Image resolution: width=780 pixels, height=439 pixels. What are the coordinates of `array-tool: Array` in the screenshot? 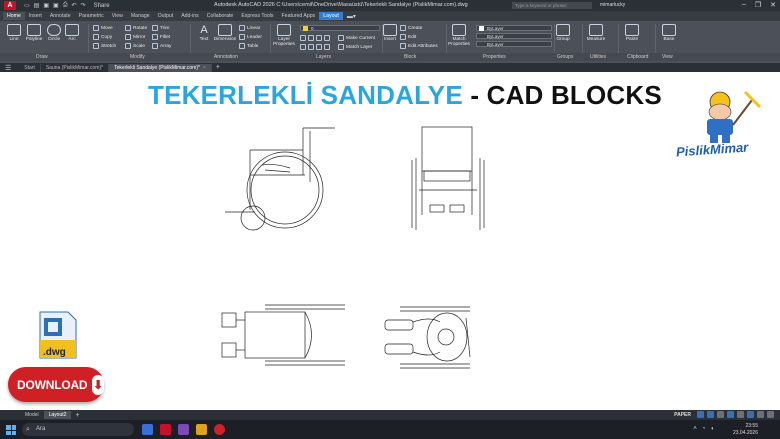 It's located at (161, 46).